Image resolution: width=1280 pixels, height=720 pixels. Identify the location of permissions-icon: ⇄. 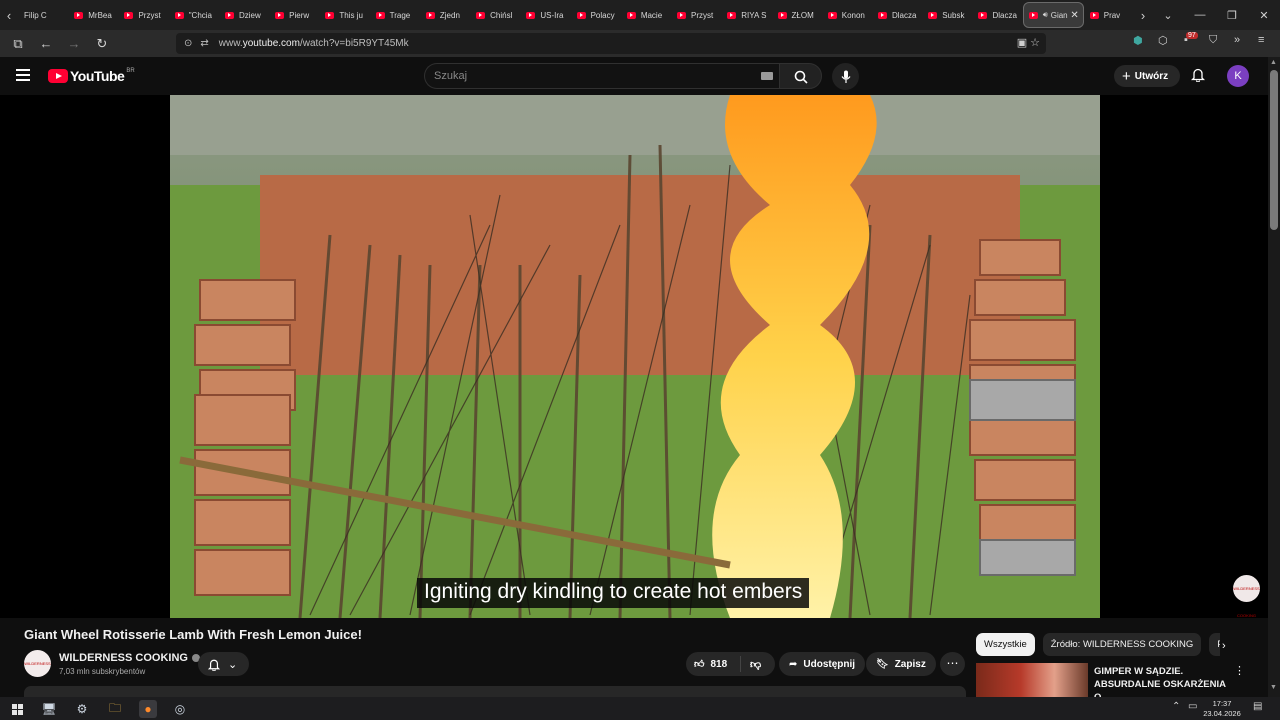
(204, 43).